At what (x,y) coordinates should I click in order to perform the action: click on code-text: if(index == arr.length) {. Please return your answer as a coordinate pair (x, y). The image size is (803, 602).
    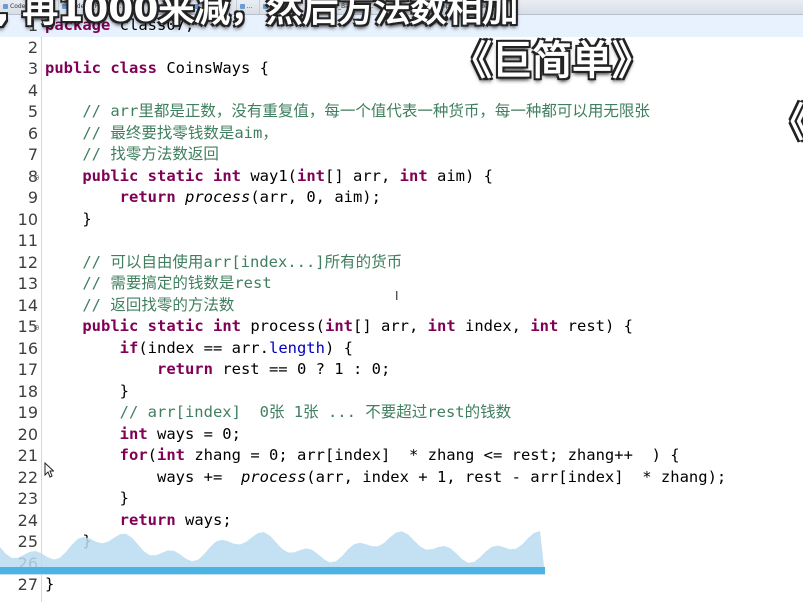
    Looking at the image, I should click on (199, 349).